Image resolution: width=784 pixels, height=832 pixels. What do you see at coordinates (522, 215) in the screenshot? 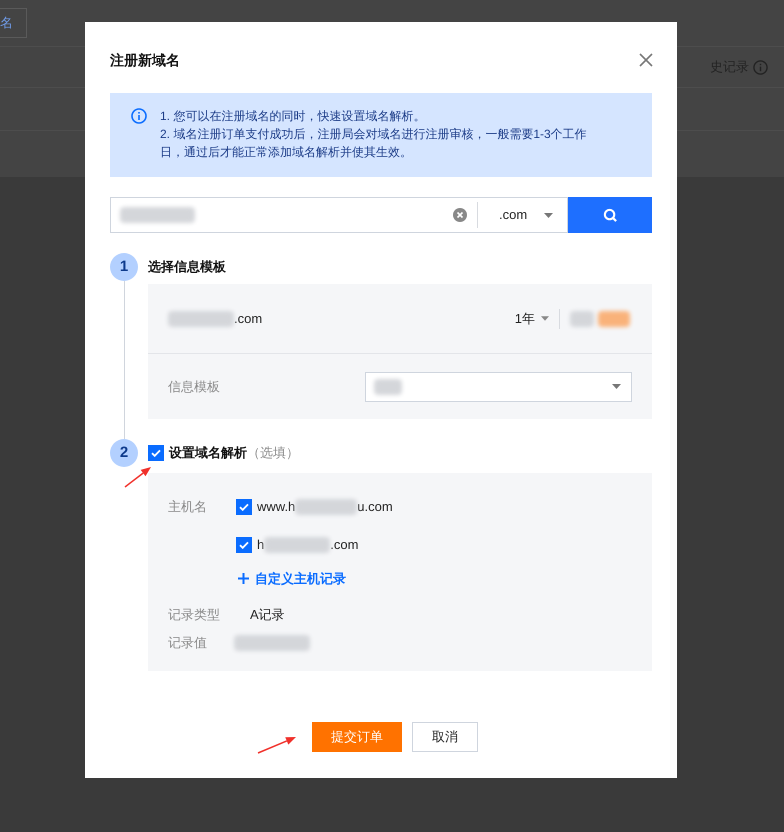
I see `suffix-select: .com` at bounding box center [522, 215].